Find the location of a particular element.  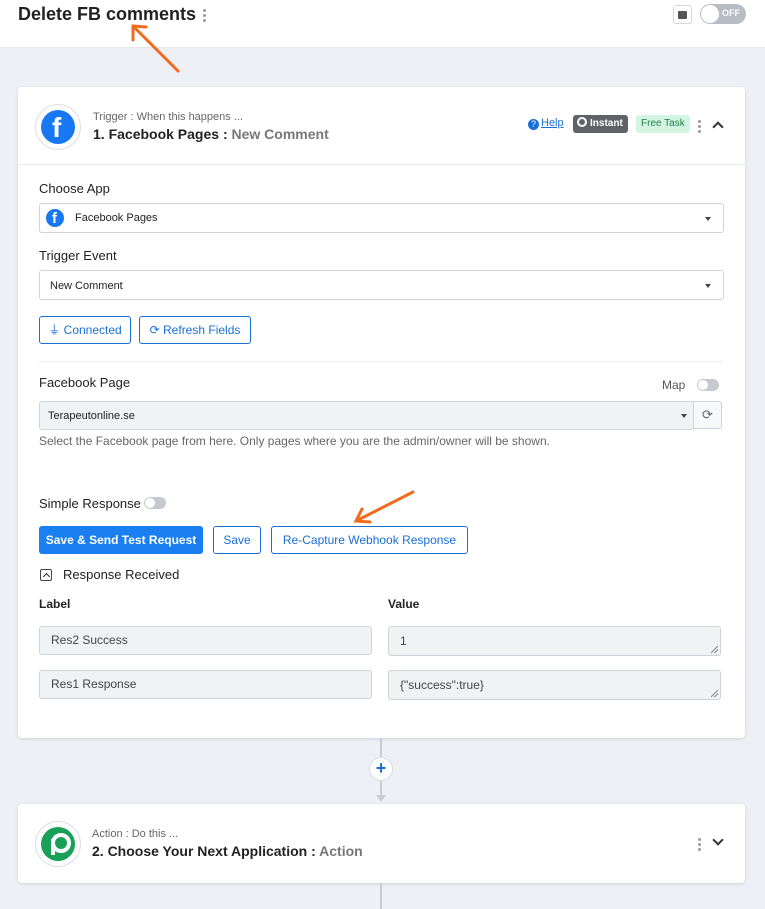

notes-icon is located at coordinates (682, 14).